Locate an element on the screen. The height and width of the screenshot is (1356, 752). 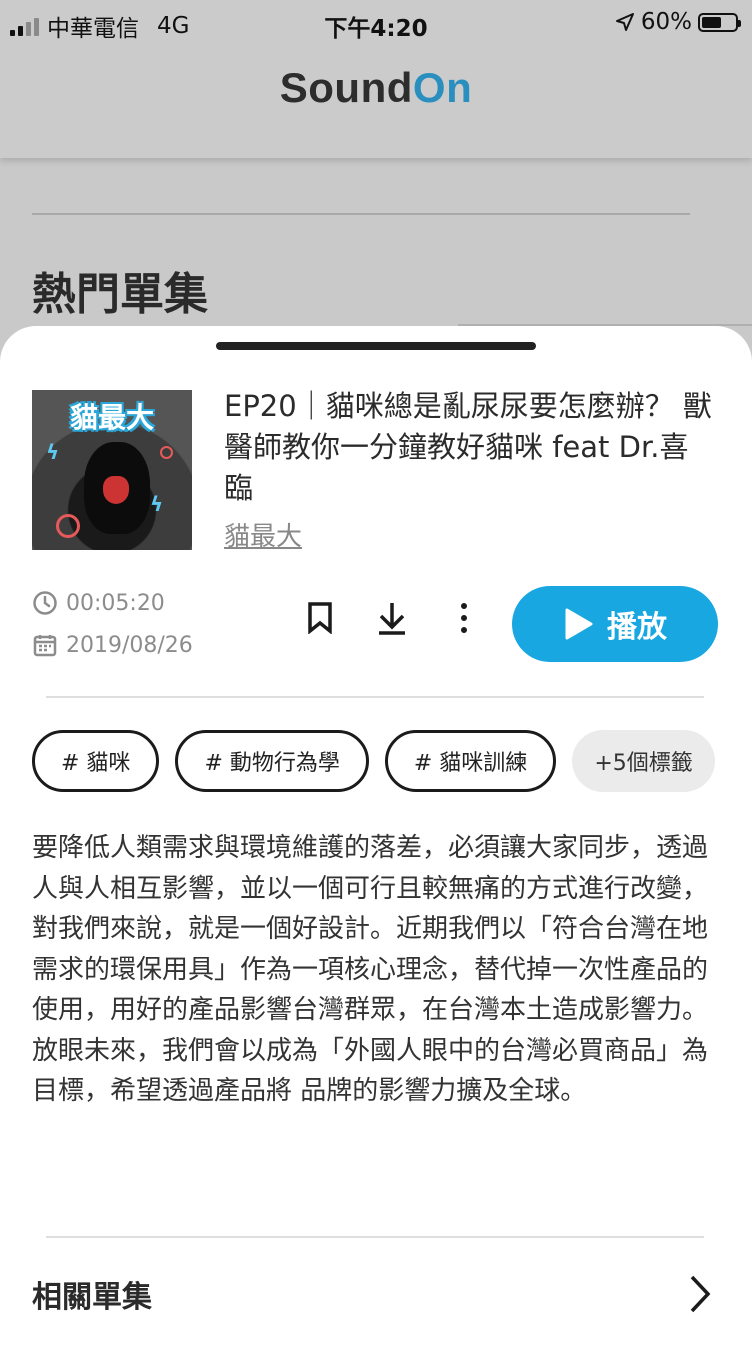
calendar-icon is located at coordinates (45, 646).